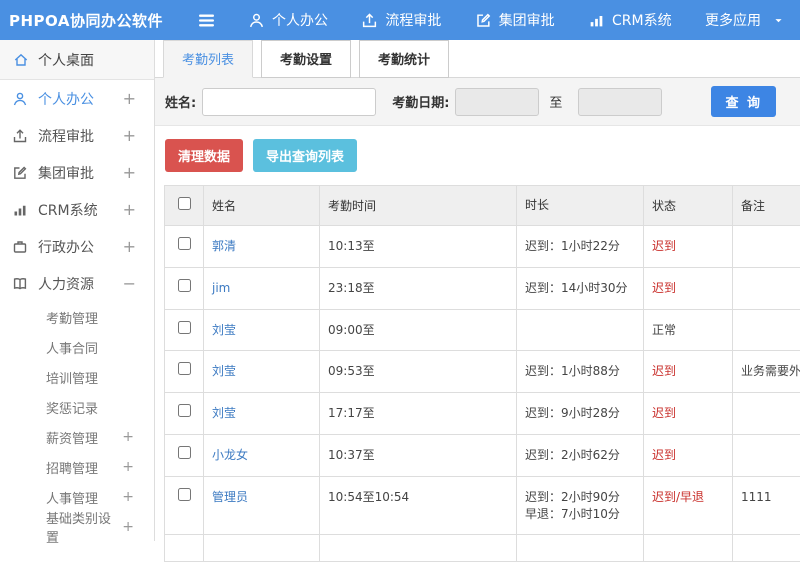  I want to click on book-icon, so click(20, 284).